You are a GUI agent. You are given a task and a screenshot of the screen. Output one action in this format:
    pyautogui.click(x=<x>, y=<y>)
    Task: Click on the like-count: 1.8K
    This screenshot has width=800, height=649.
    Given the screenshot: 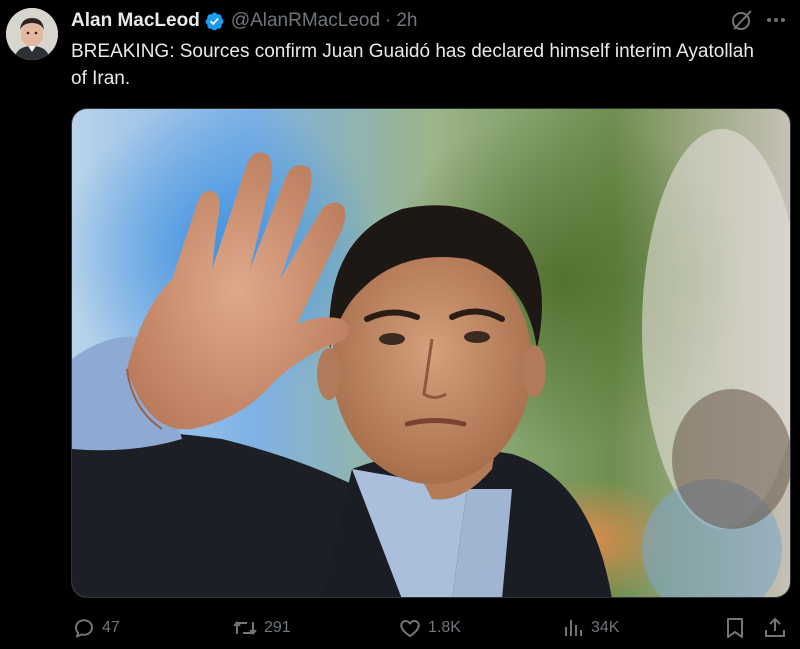 What is the action you would take?
    pyautogui.click(x=444, y=627)
    